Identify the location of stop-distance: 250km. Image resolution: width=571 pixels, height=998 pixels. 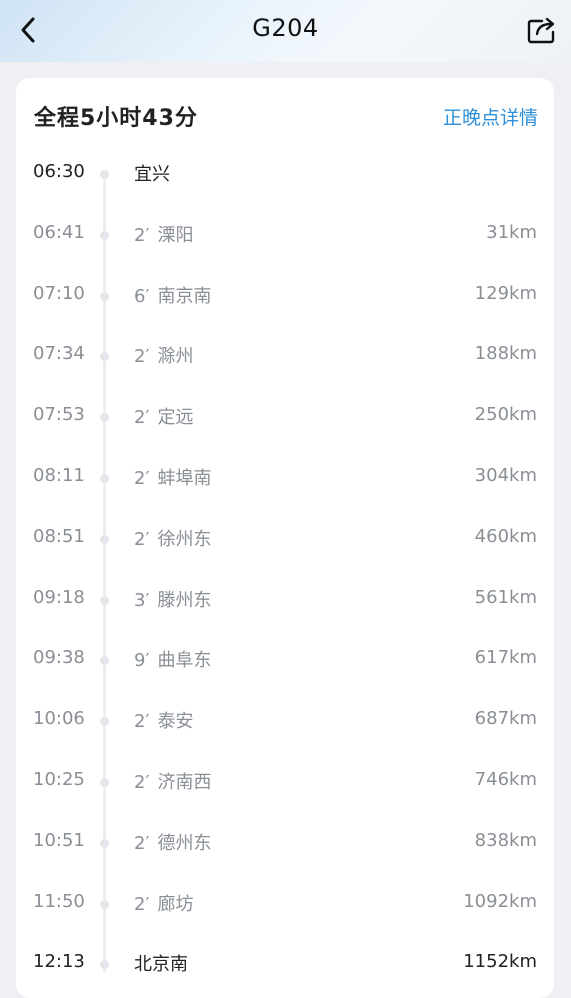
(505, 415).